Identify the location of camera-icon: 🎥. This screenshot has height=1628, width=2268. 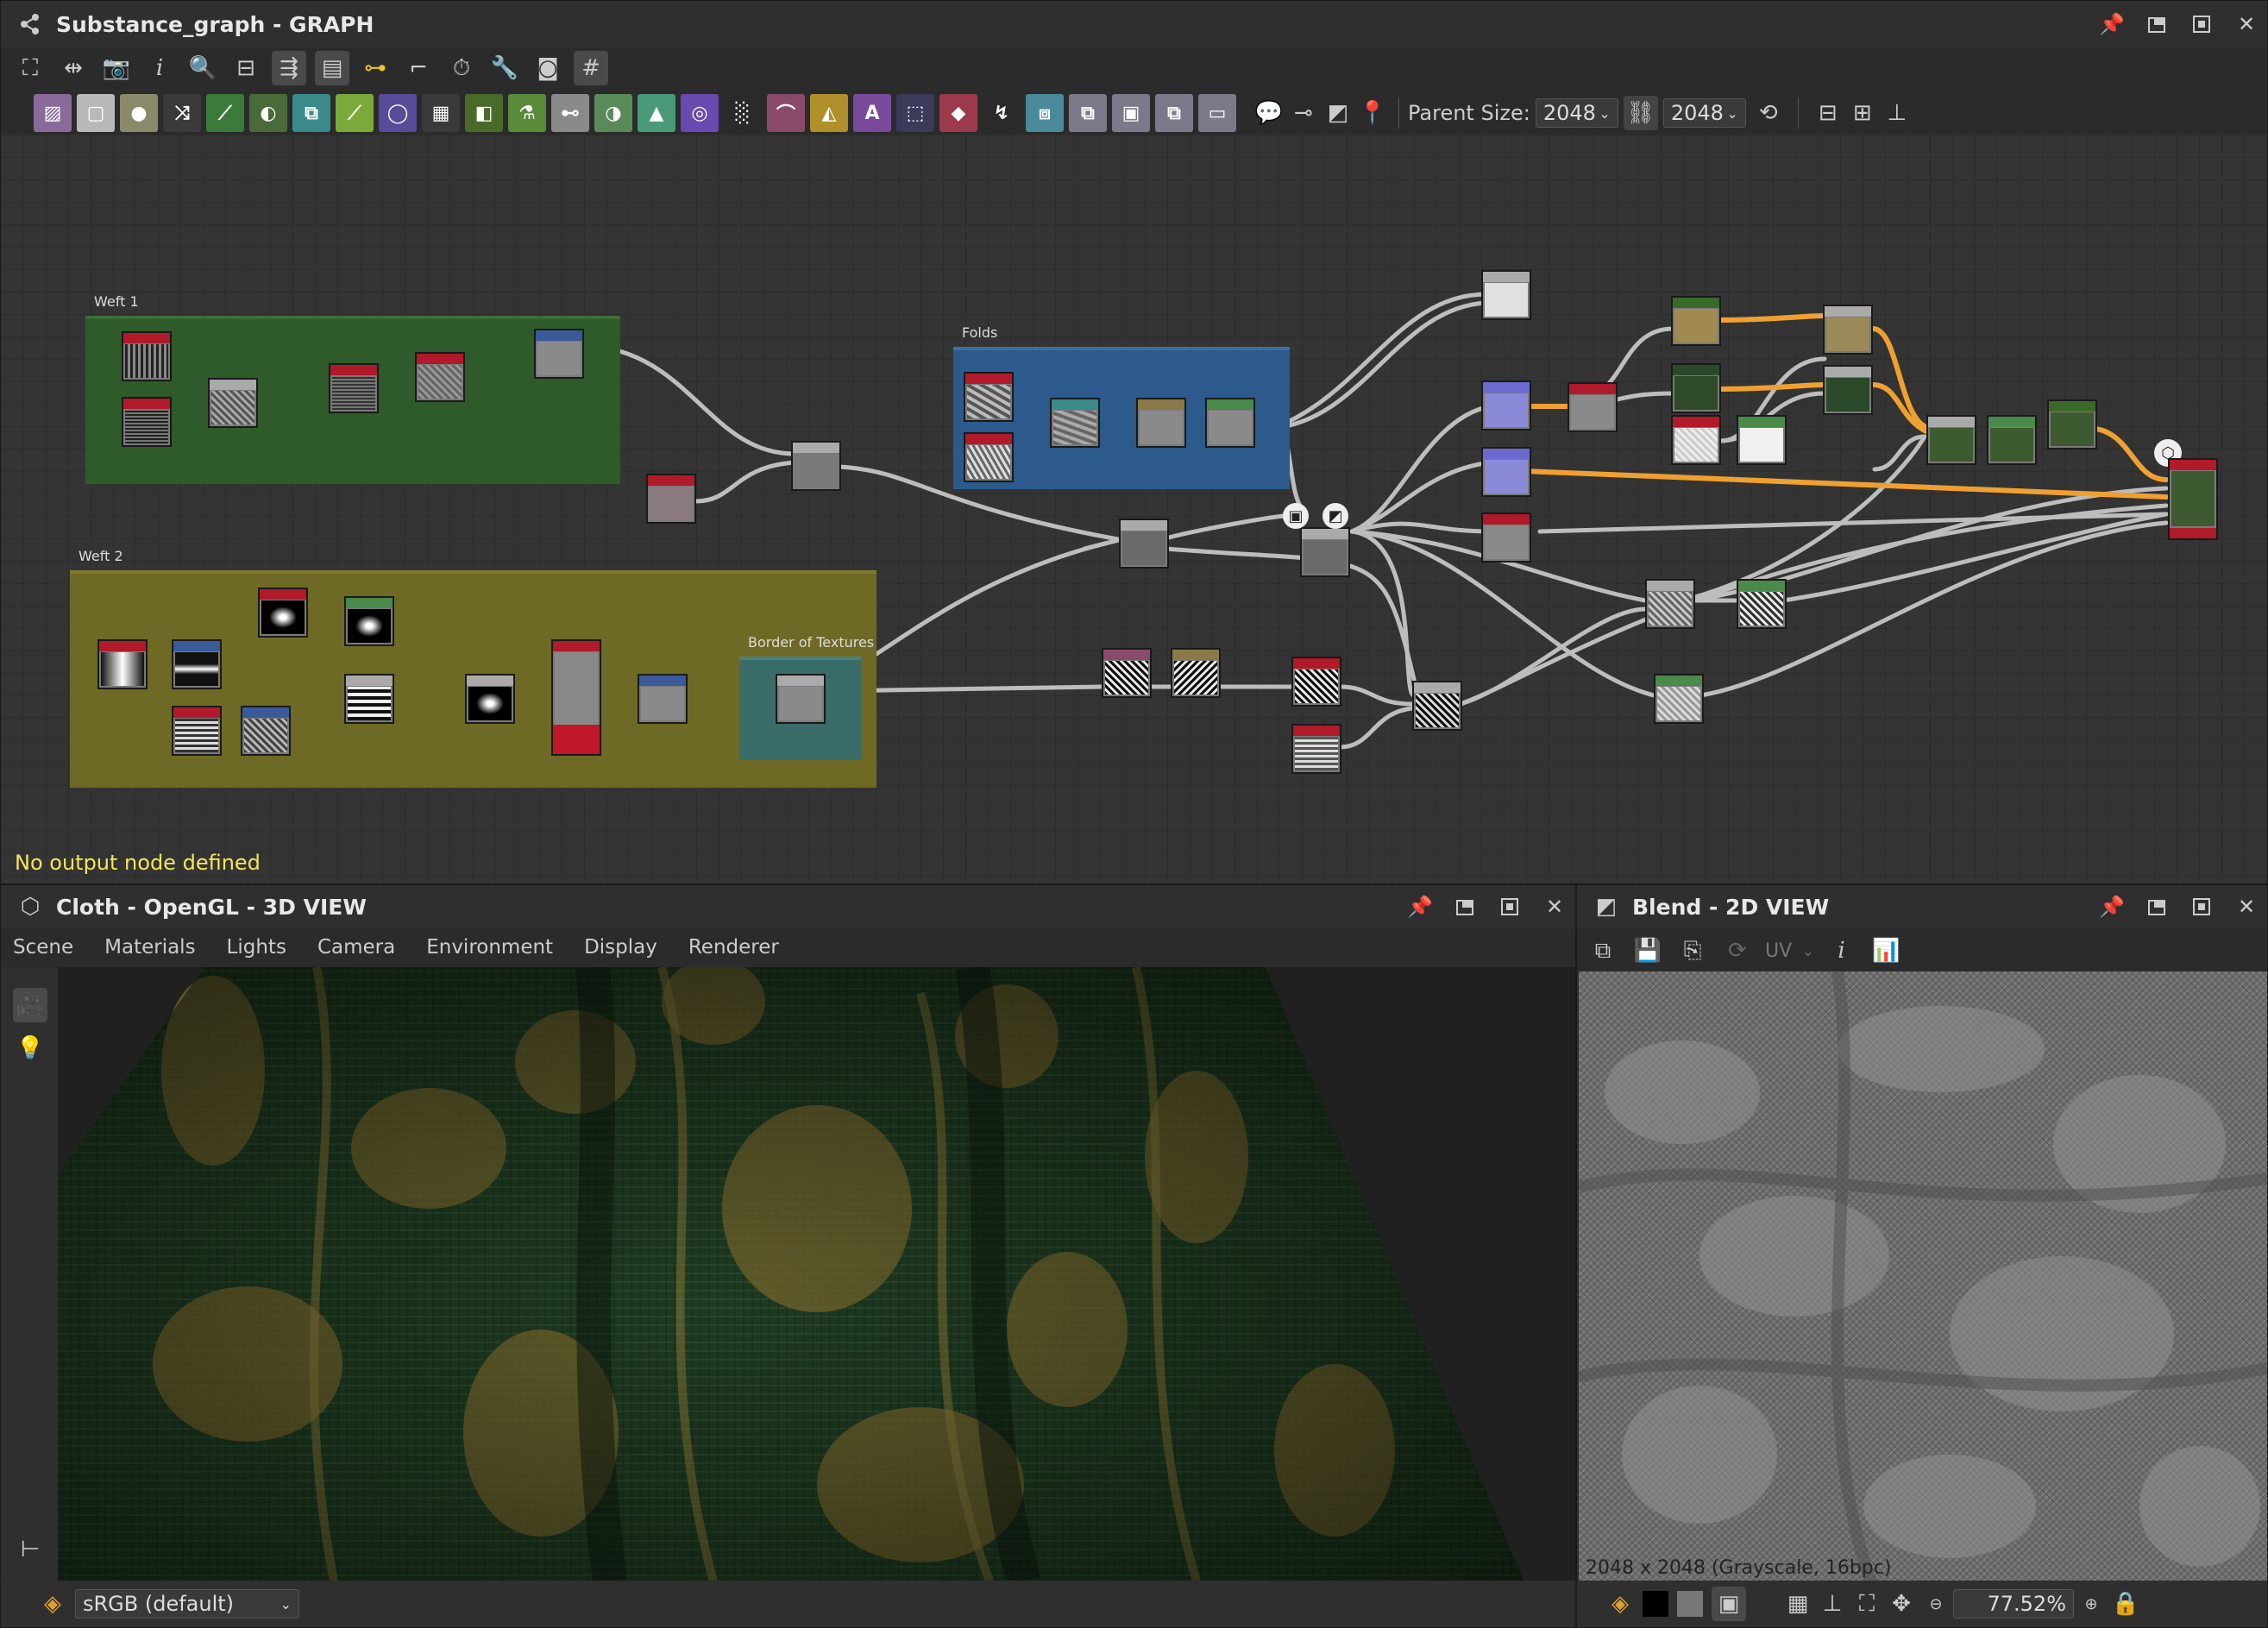
(30, 1005).